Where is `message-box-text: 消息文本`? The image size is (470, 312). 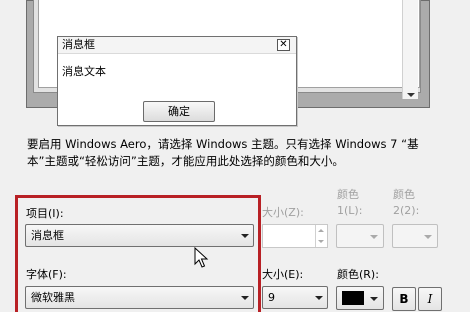
message-box-text: 消息文本 is located at coordinates (84, 71).